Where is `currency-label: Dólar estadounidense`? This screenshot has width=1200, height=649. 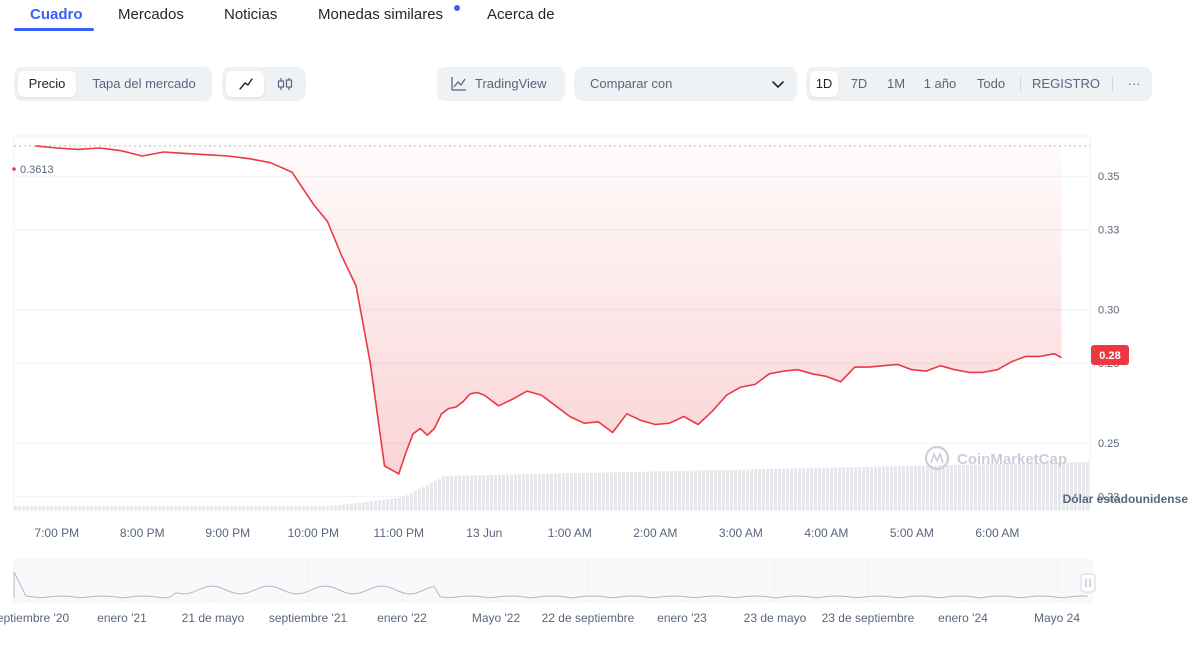 currency-label: Dólar estadounidense is located at coordinates (1126, 499).